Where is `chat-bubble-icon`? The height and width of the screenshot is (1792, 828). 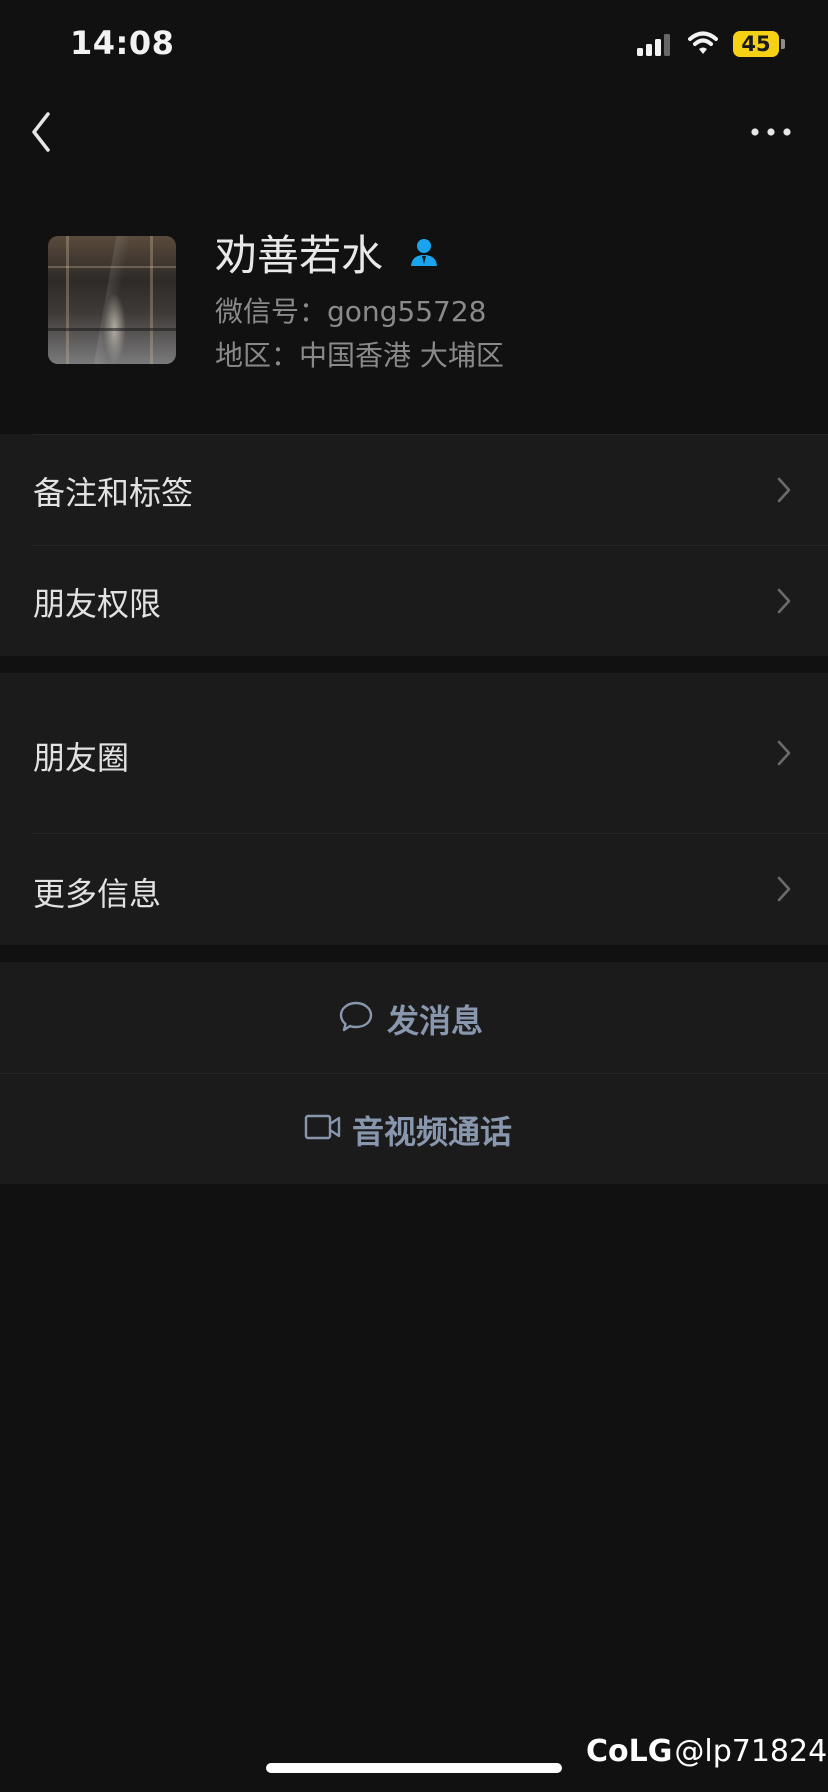
chat-bubble-icon is located at coordinates (356, 1016).